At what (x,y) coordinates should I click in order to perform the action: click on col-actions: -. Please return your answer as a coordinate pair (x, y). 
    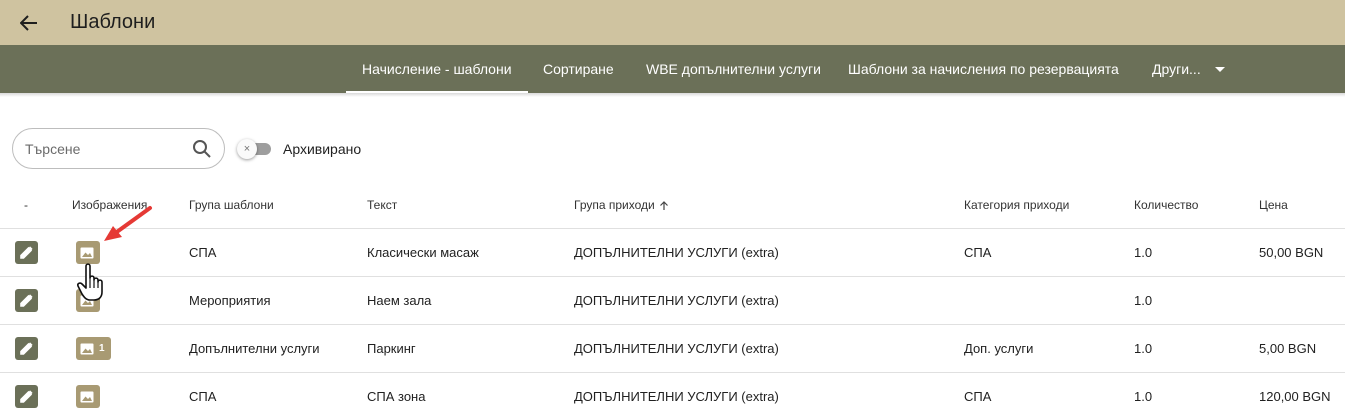
    Looking at the image, I should click on (26, 205).